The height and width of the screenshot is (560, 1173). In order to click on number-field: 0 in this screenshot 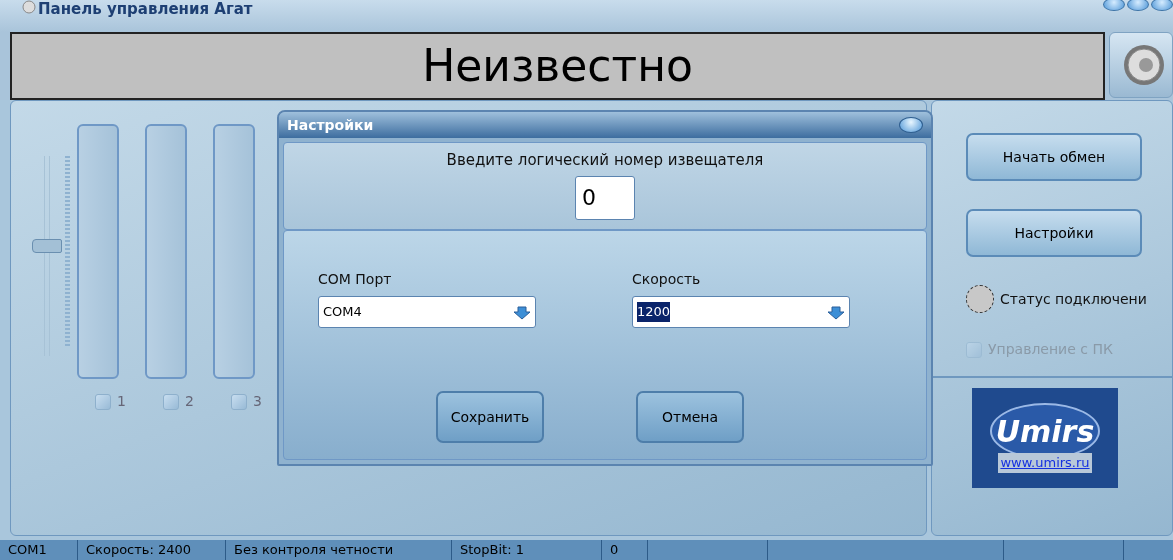, I will do `click(605, 197)`.